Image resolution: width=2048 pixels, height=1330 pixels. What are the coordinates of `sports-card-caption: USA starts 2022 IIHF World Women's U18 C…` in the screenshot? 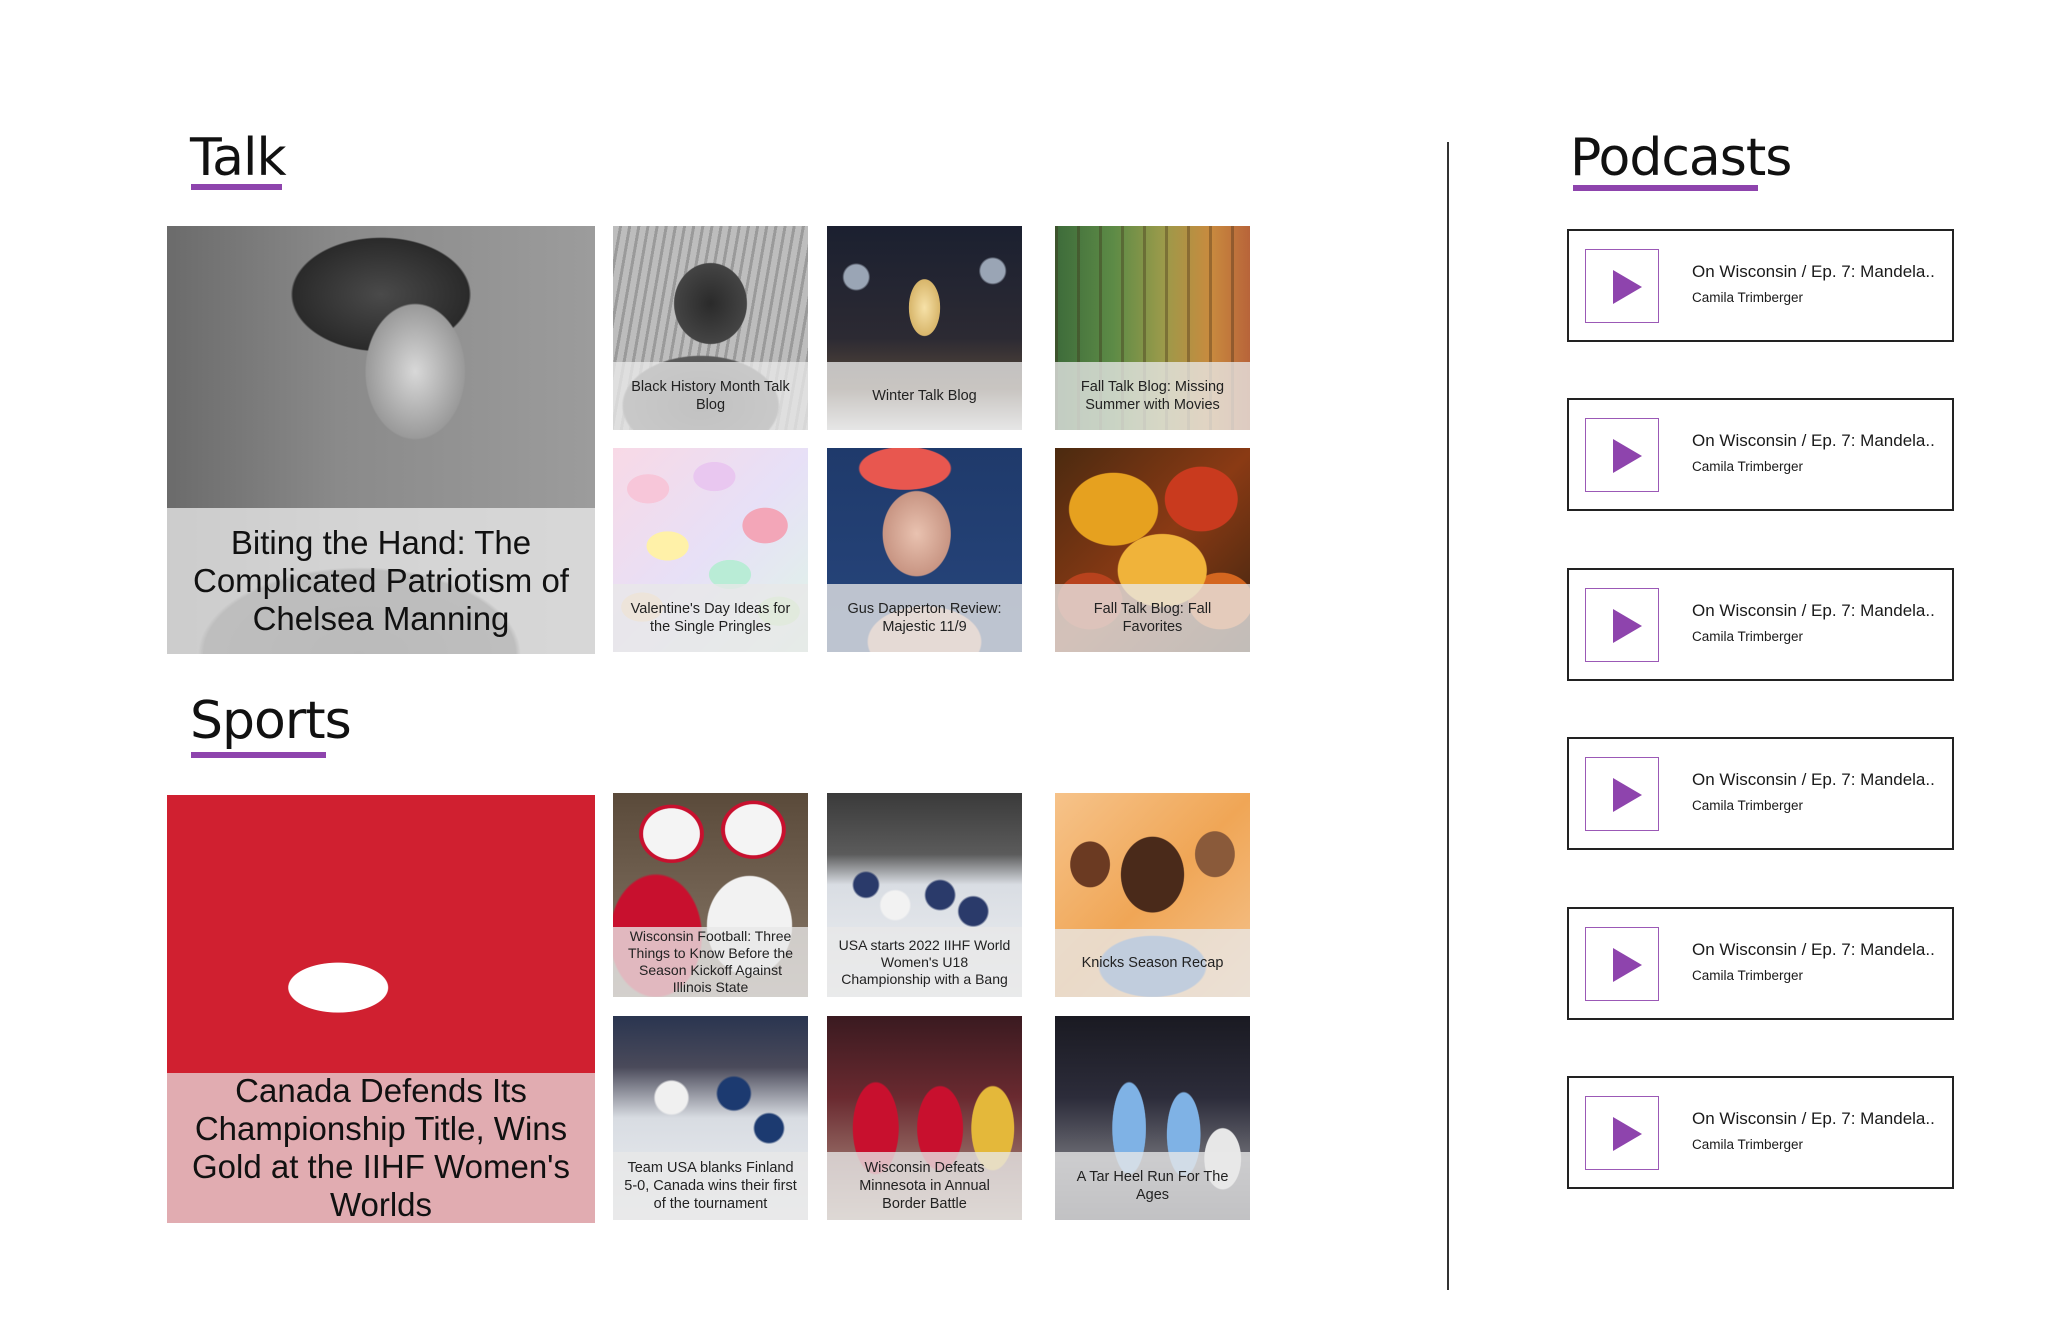 It's located at (924, 962).